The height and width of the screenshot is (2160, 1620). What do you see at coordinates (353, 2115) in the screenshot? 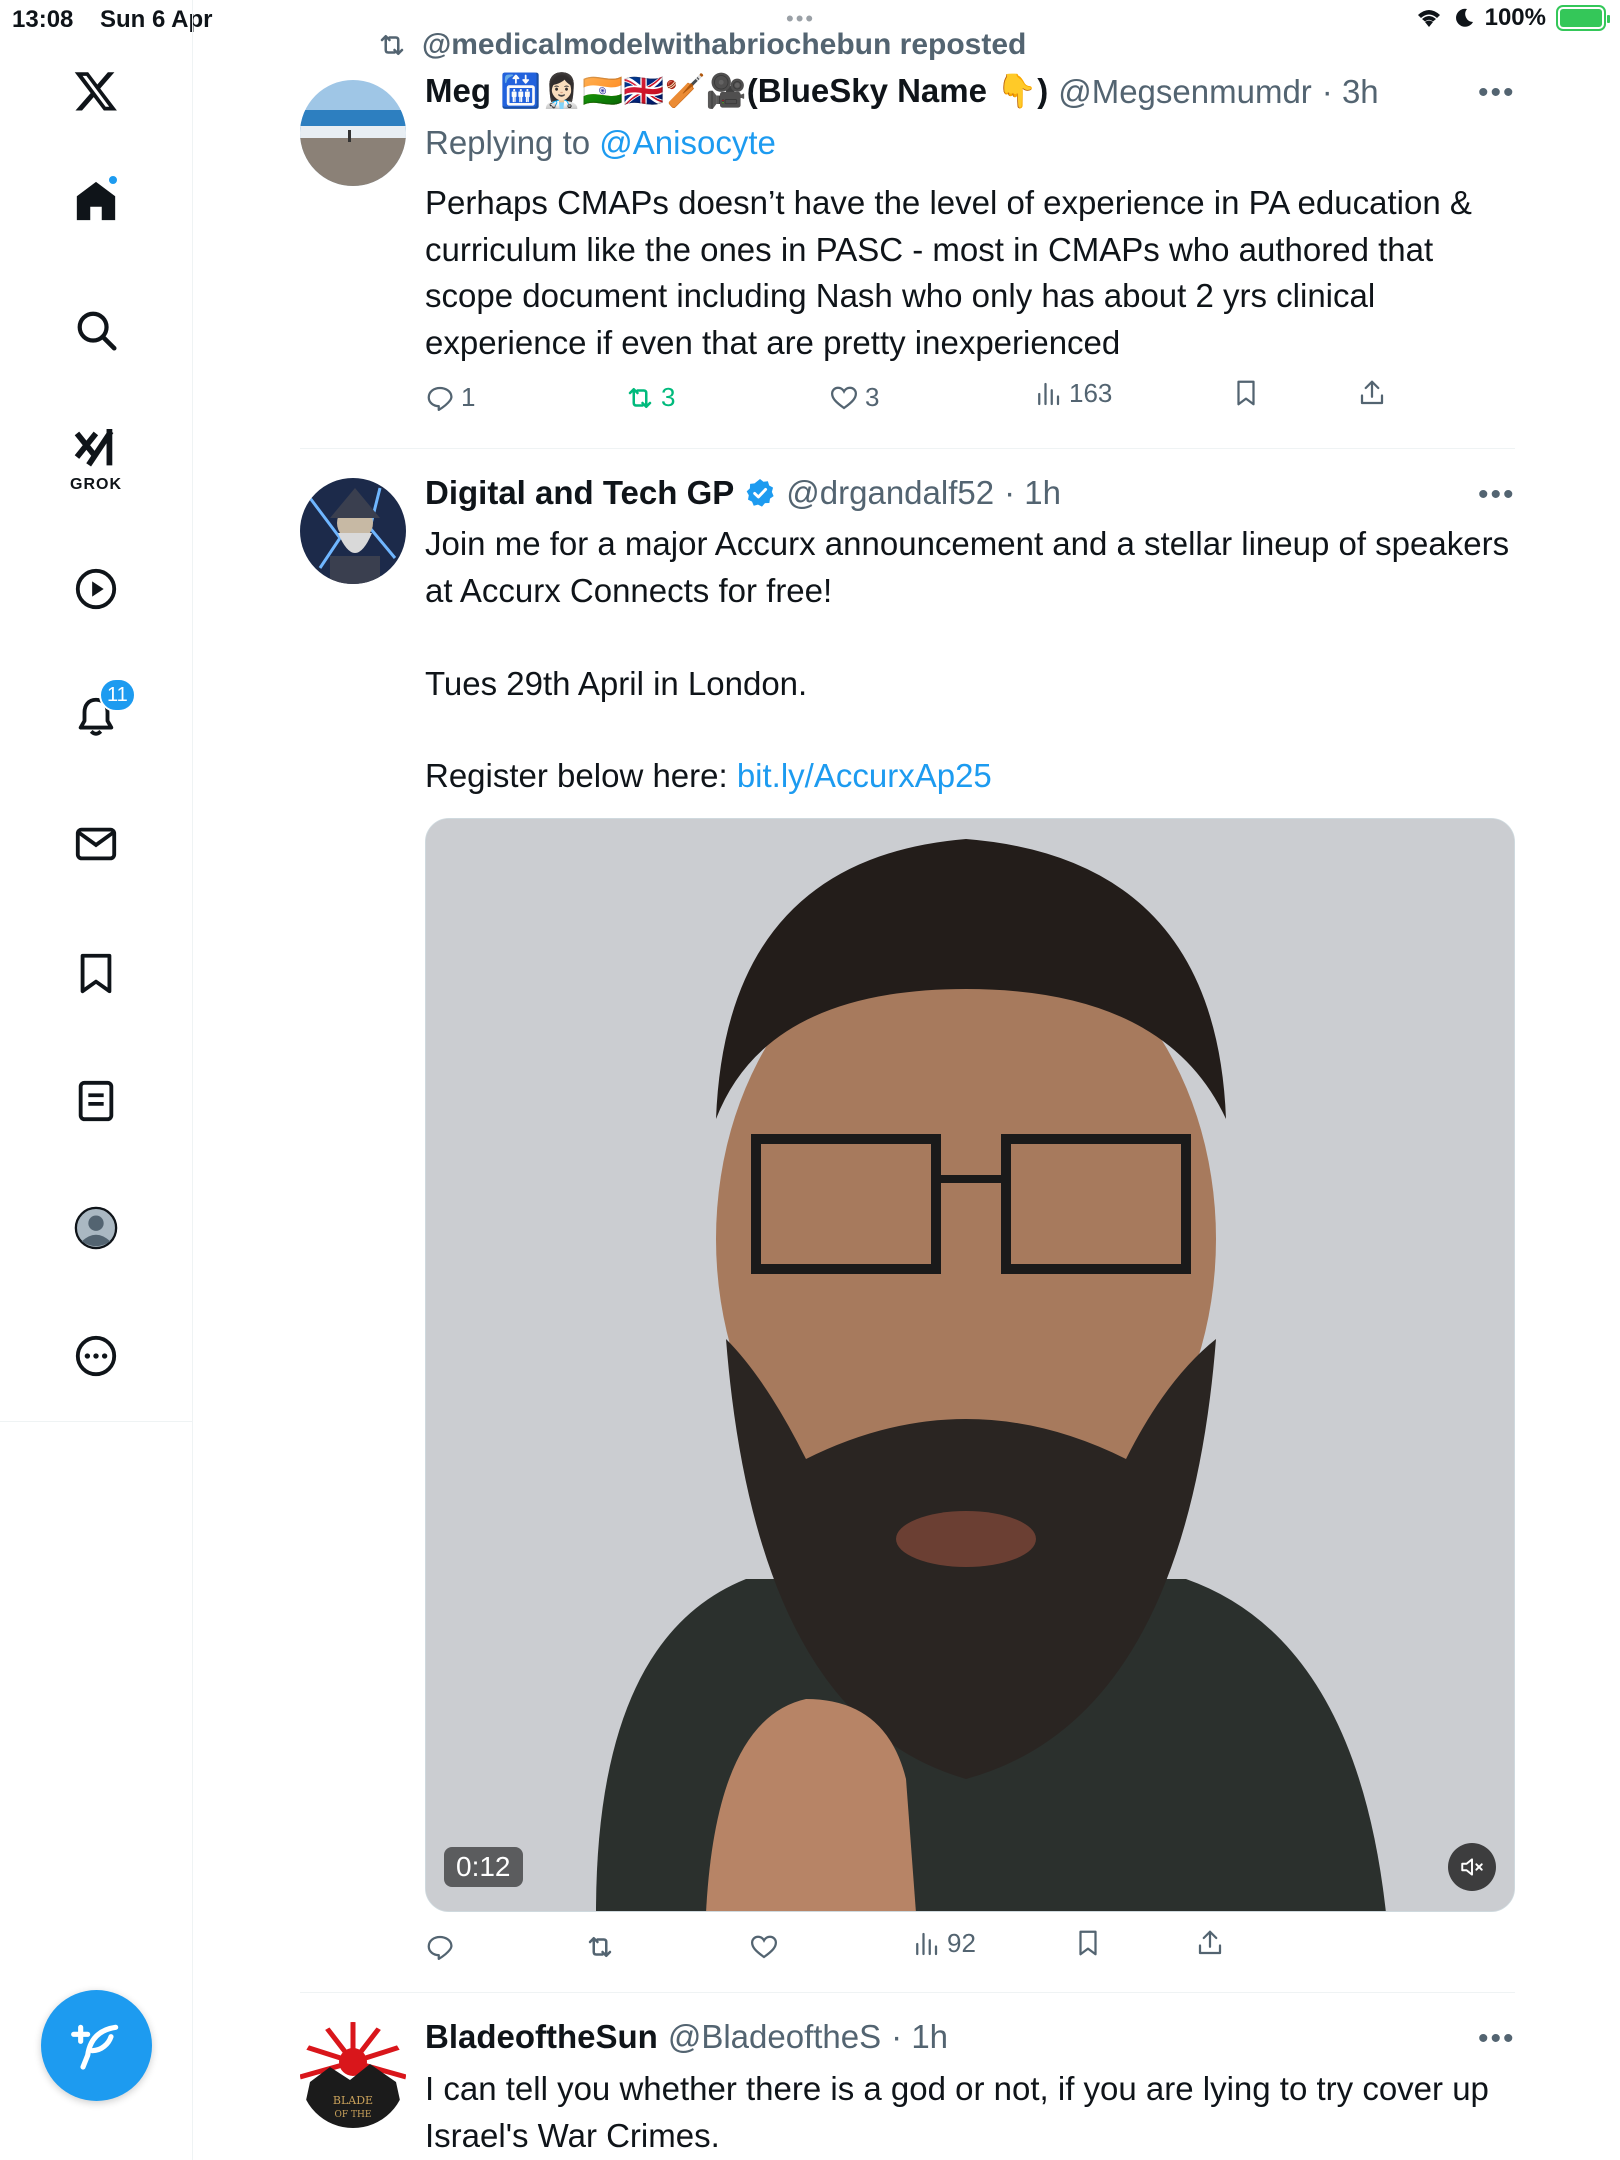
I see `svg-text: OF THE` at bounding box center [353, 2115].